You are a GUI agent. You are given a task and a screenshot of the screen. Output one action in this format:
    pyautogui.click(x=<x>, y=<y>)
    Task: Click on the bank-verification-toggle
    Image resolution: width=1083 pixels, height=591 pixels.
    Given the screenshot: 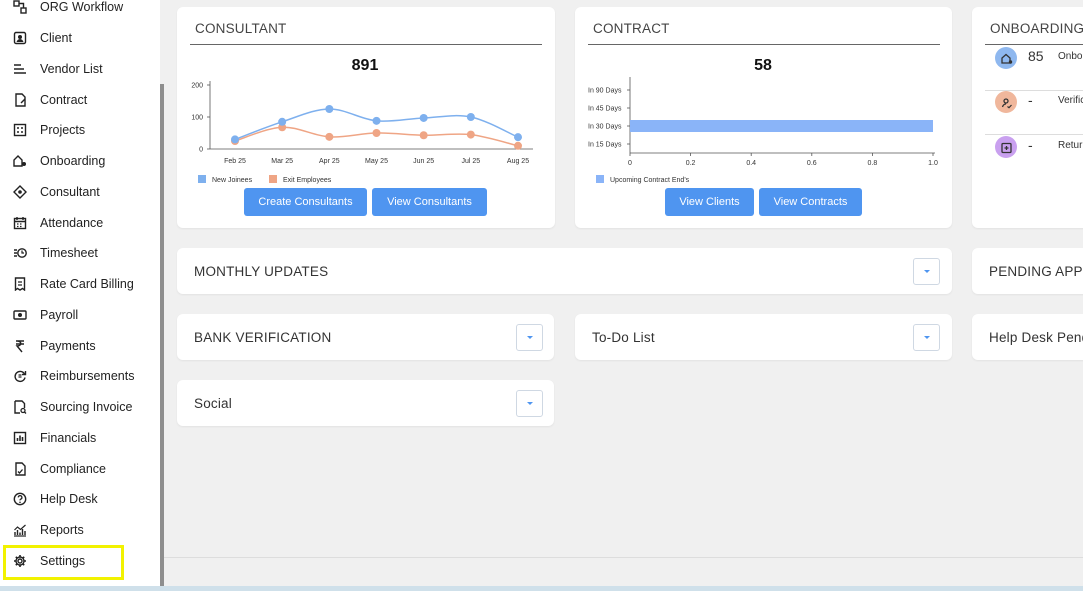 What is the action you would take?
    pyautogui.click(x=529, y=337)
    